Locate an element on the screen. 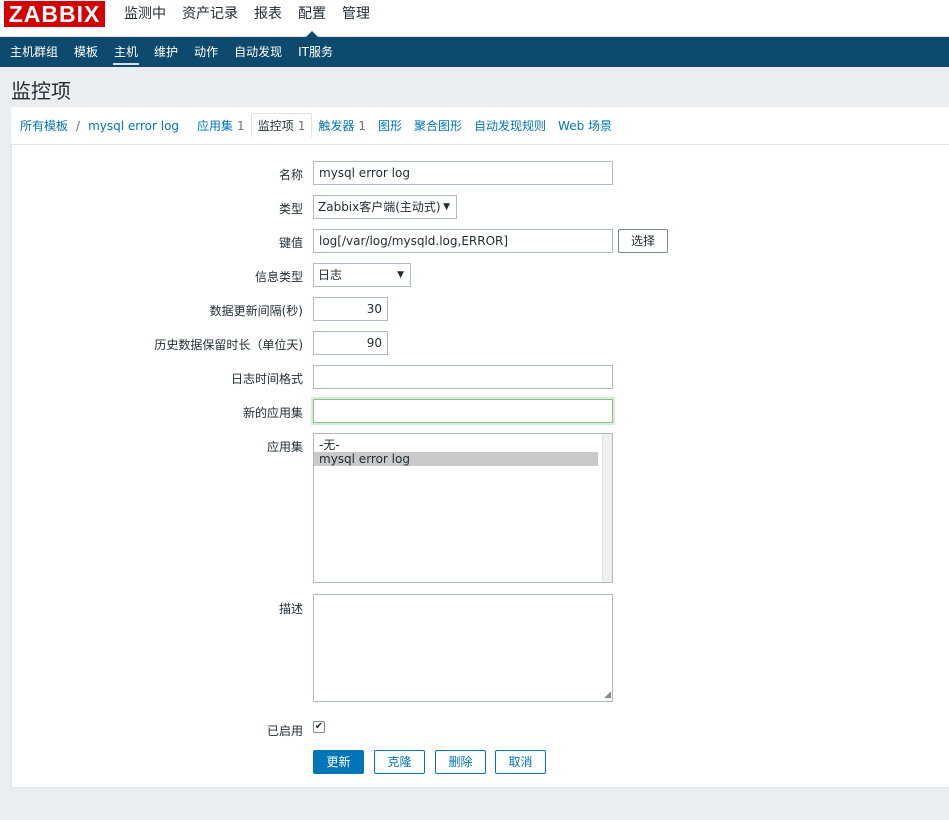 The width and height of the screenshot is (949, 820). update-interval-label: 数据更新间隔(秒) is located at coordinates (256, 311).